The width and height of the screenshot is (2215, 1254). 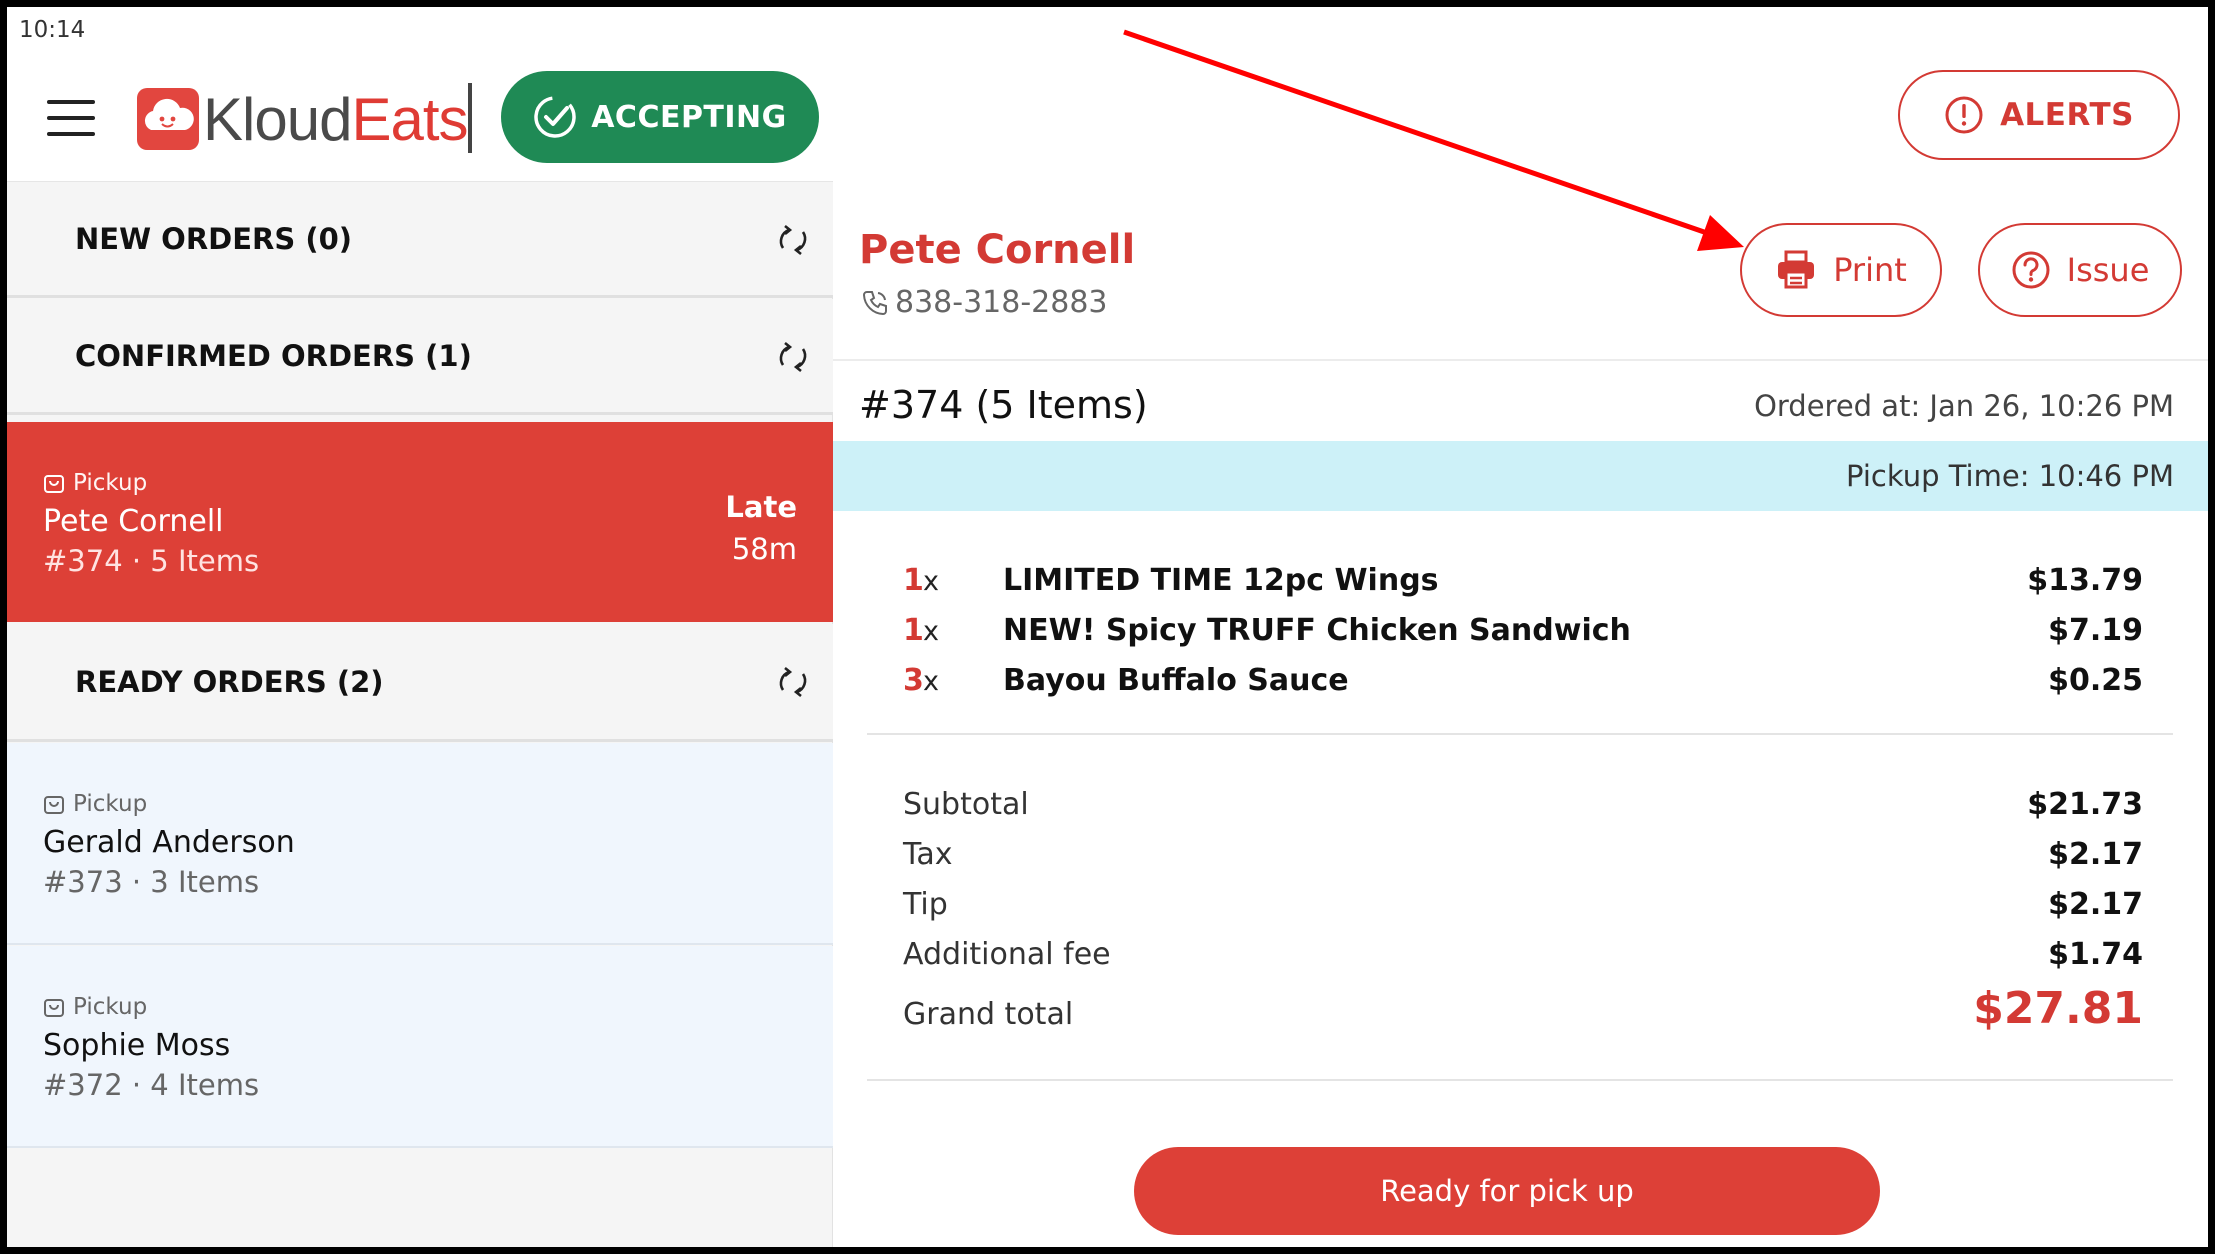 I want to click on printer-icon, so click(x=1796, y=269).